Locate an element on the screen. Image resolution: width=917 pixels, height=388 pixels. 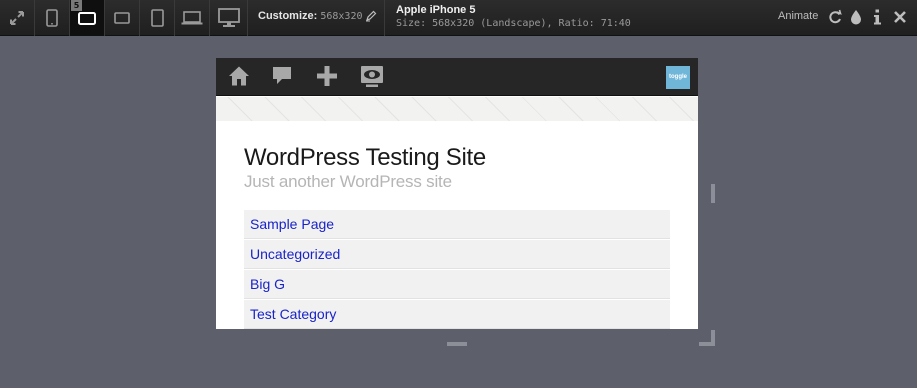
comment-icon is located at coordinates (282, 77).